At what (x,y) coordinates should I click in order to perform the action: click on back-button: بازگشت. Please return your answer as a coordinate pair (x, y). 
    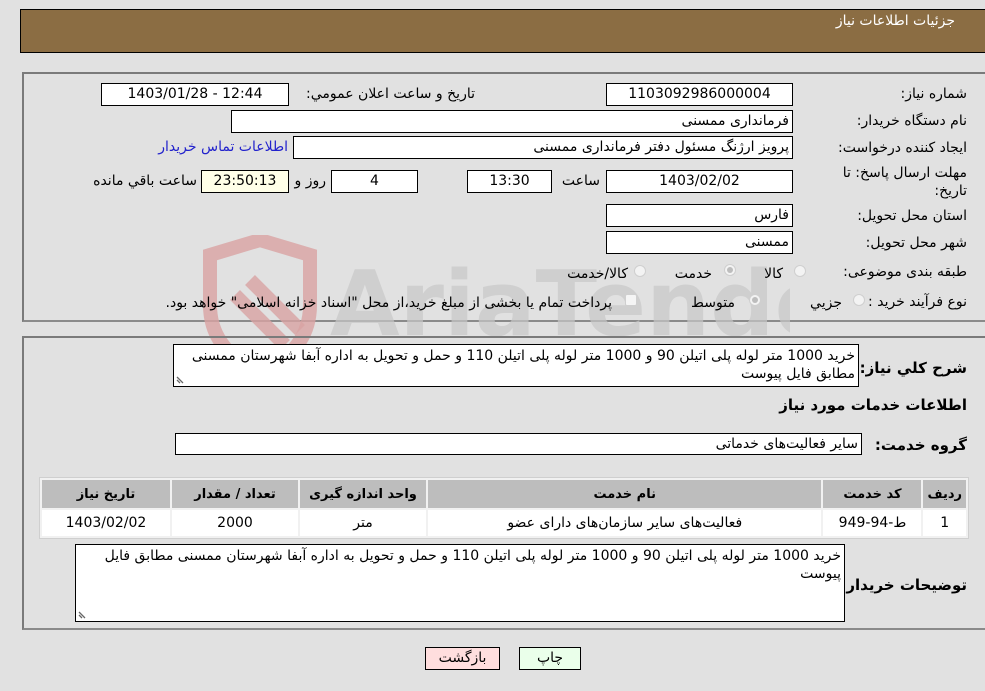
    Looking at the image, I should click on (462, 658).